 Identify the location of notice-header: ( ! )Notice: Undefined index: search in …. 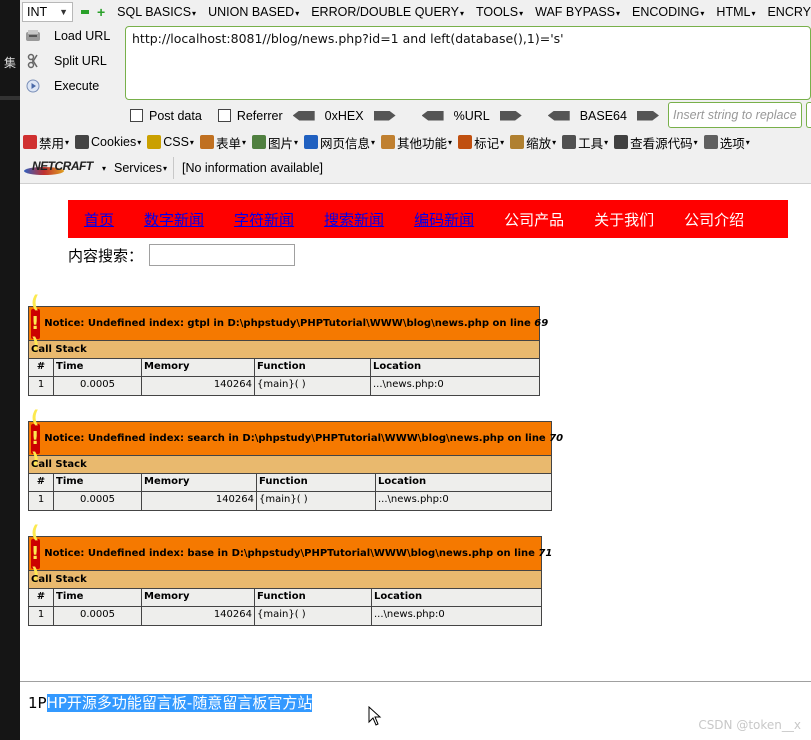
(296, 438).